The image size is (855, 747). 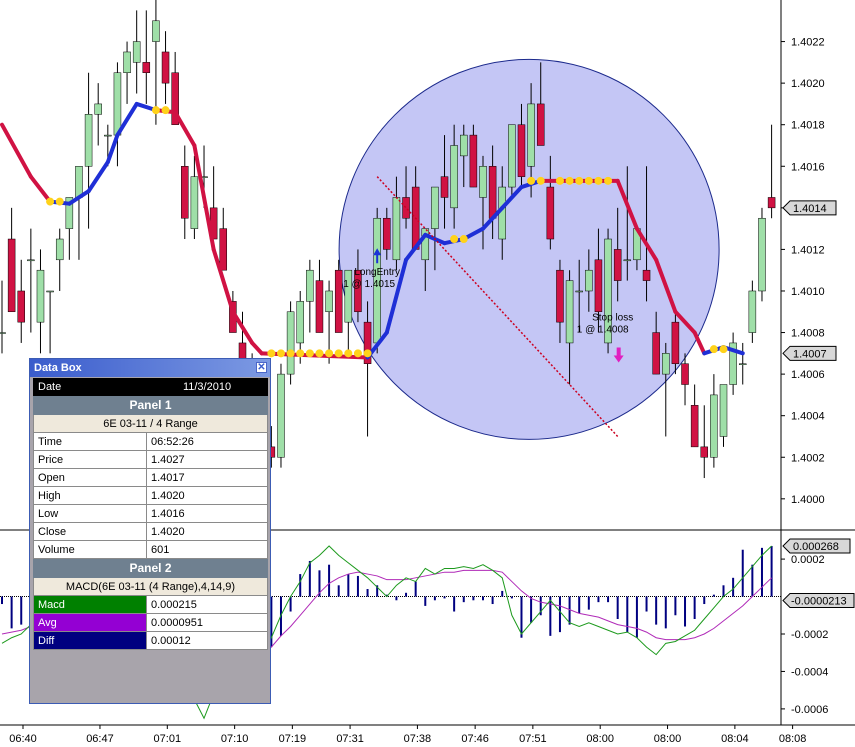 I want to click on macd-tick-label: -0.0006, so click(x=809, y=710).